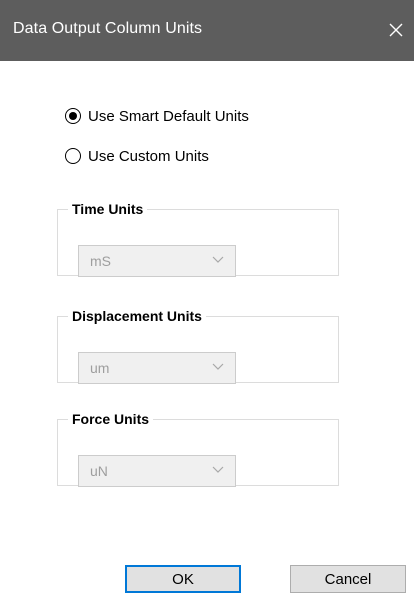 The image size is (414, 611). Describe the element at coordinates (99, 471) in the screenshot. I see `force-units-value: uN` at that location.